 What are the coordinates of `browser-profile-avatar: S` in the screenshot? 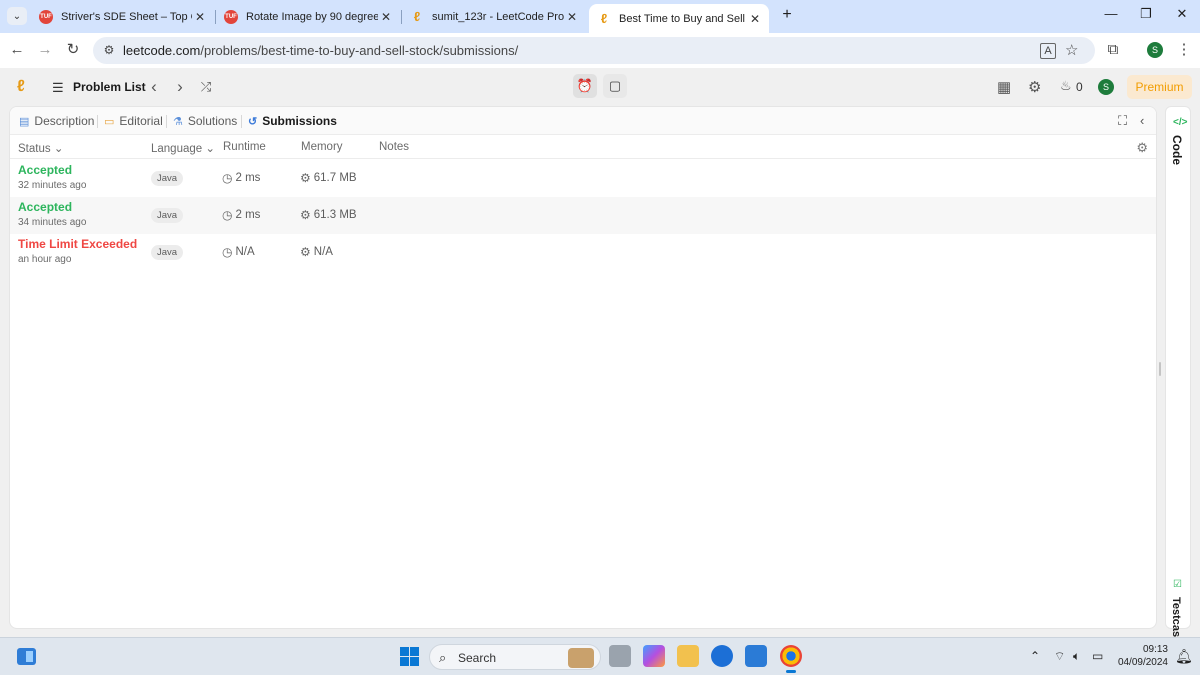 It's located at (1155, 50).